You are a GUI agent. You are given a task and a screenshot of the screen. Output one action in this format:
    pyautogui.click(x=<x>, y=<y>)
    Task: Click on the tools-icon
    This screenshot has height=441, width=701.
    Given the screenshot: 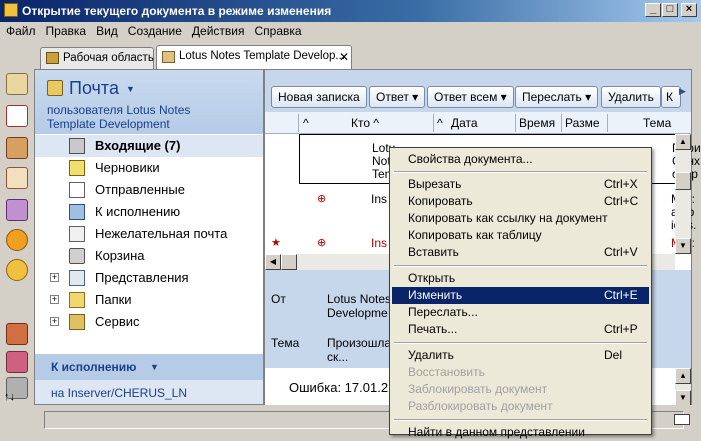 What is the action you would take?
    pyautogui.click(x=77, y=322)
    